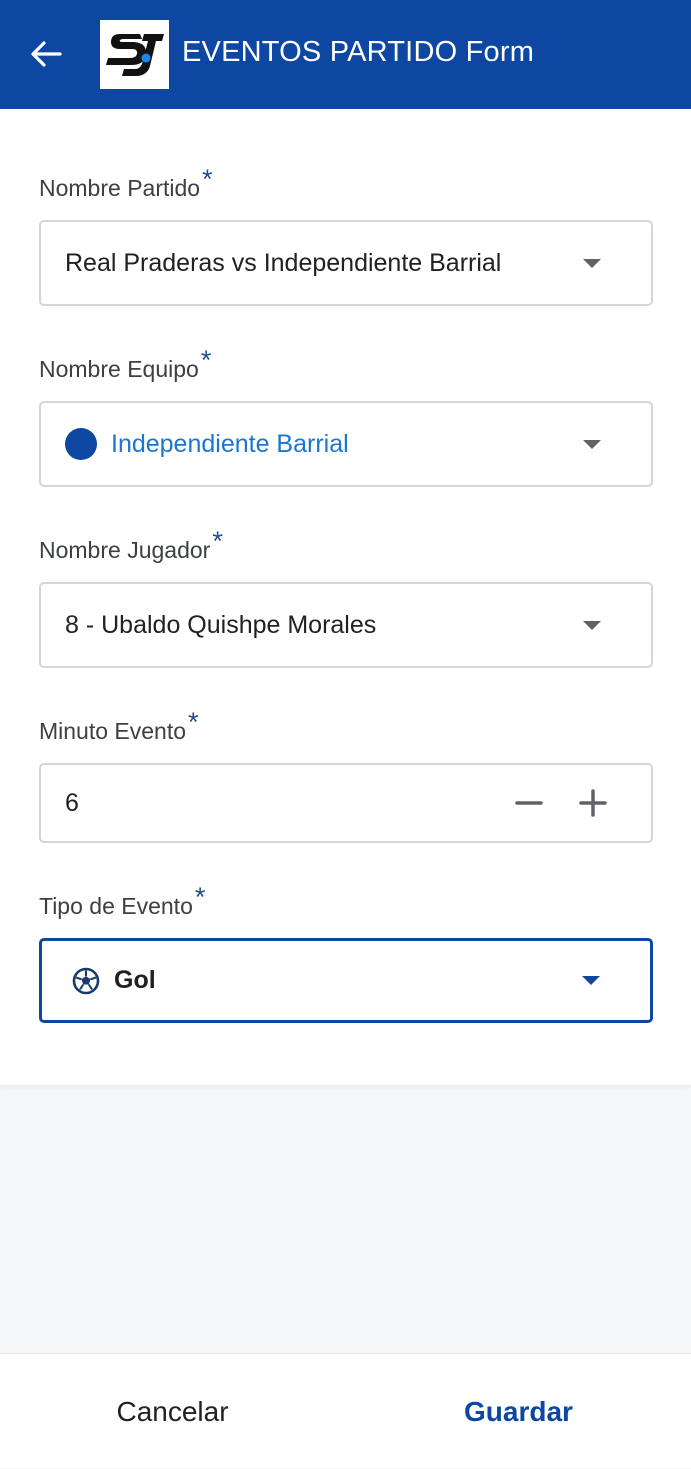 The height and width of the screenshot is (1469, 691). I want to click on minute-input: 6, so click(72, 803).